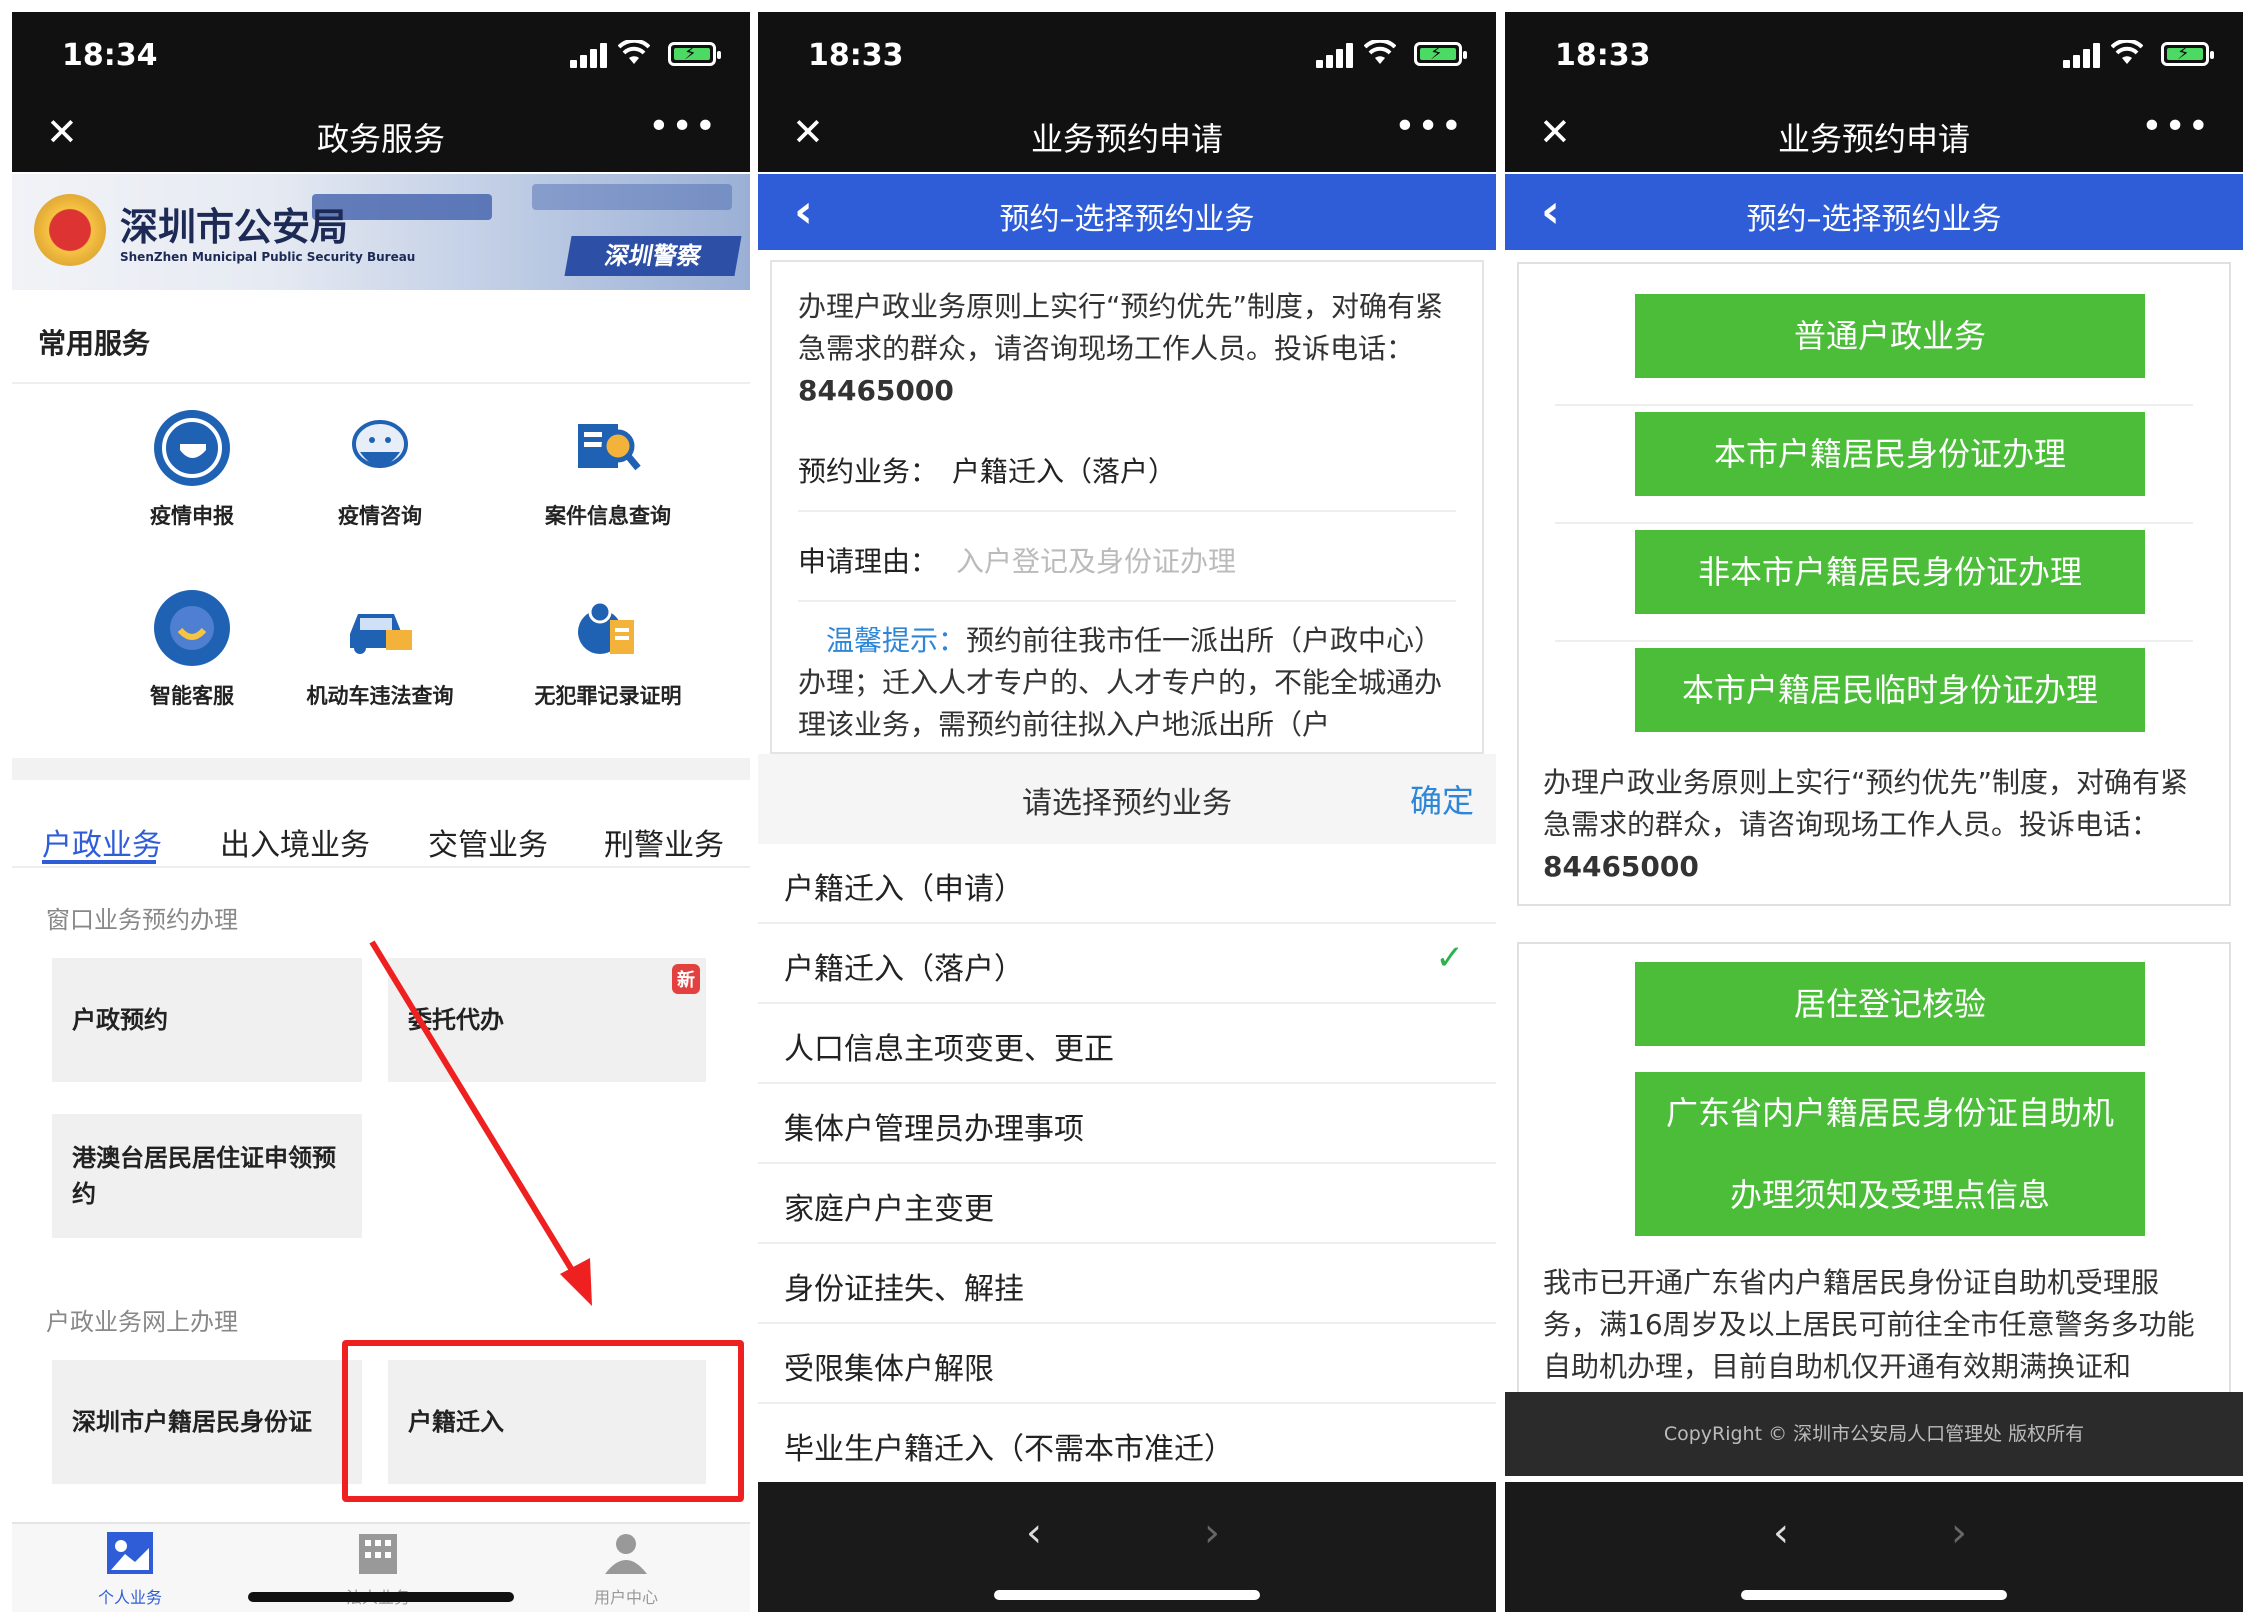 The width and height of the screenshot is (2254, 1624). What do you see at coordinates (1450, 958) in the screenshot?
I see `checkmark-icon: ✓` at bounding box center [1450, 958].